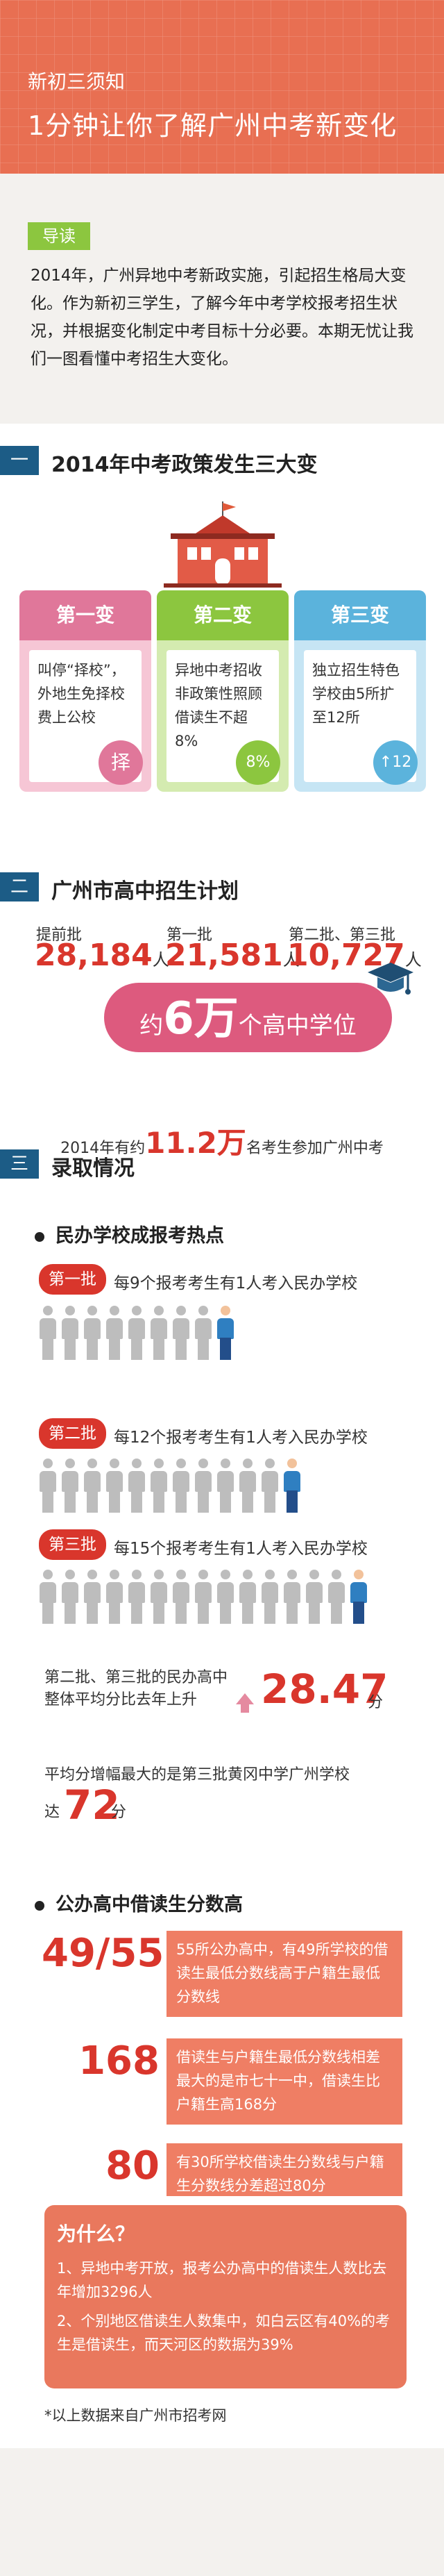 The width and height of the screenshot is (444, 2576). What do you see at coordinates (258, 762) in the screenshot?
I see `percent-badge-icon: 8%` at bounding box center [258, 762].